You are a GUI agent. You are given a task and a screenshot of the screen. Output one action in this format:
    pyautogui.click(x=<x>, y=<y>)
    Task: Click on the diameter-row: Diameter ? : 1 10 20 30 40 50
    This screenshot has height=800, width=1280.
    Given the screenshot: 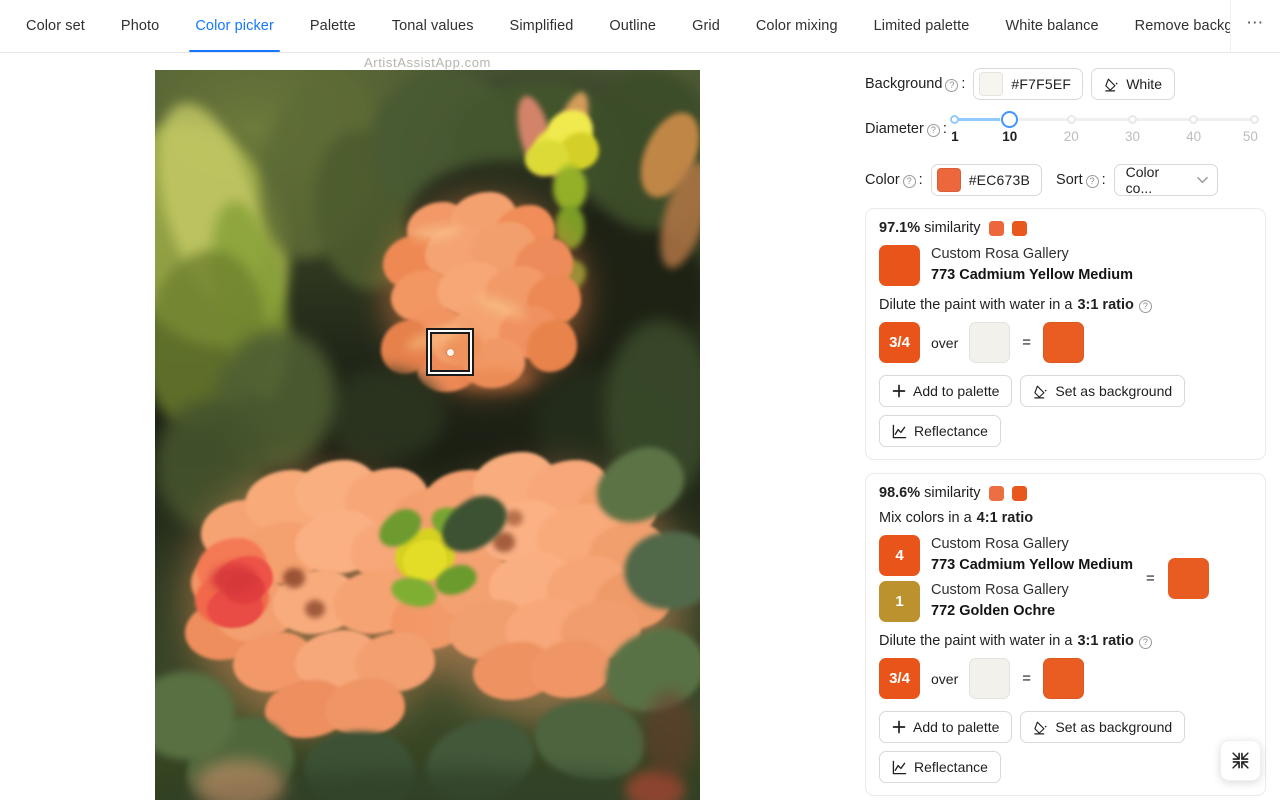 What is the action you would take?
    pyautogui.click(x=1065, y=128)
    